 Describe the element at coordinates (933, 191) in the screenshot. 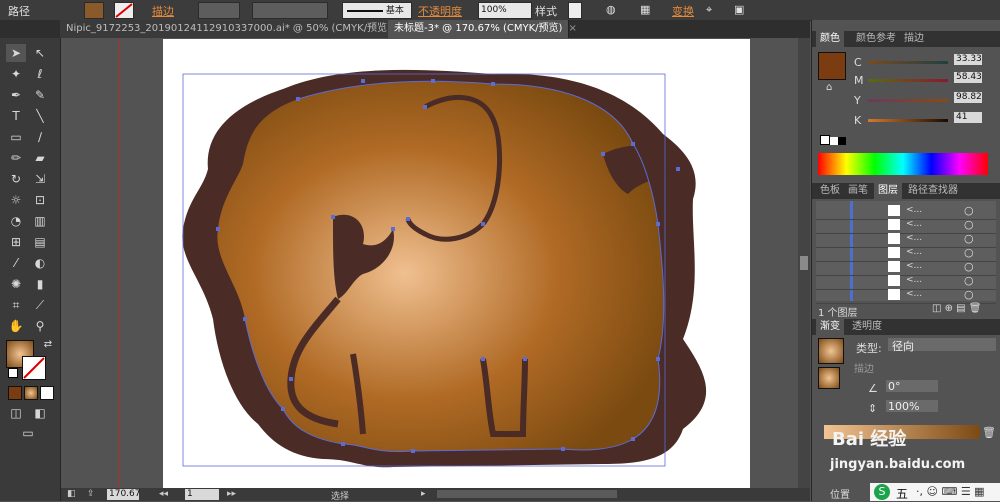

I see `tab-pathfinder: 路径查找器` at that location.